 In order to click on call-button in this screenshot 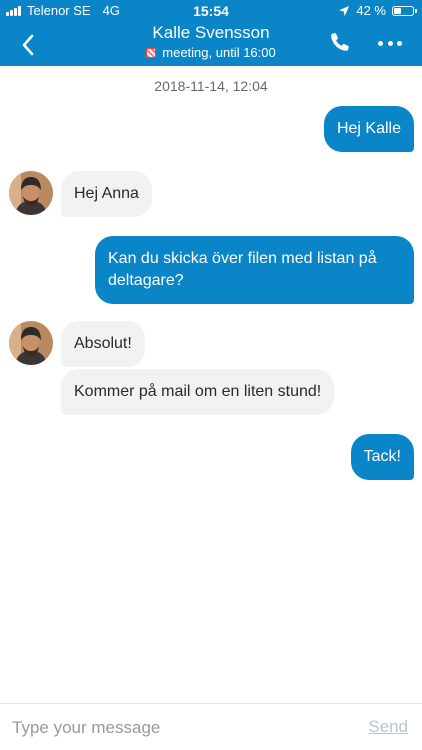, I will do `click(340, 42)`.